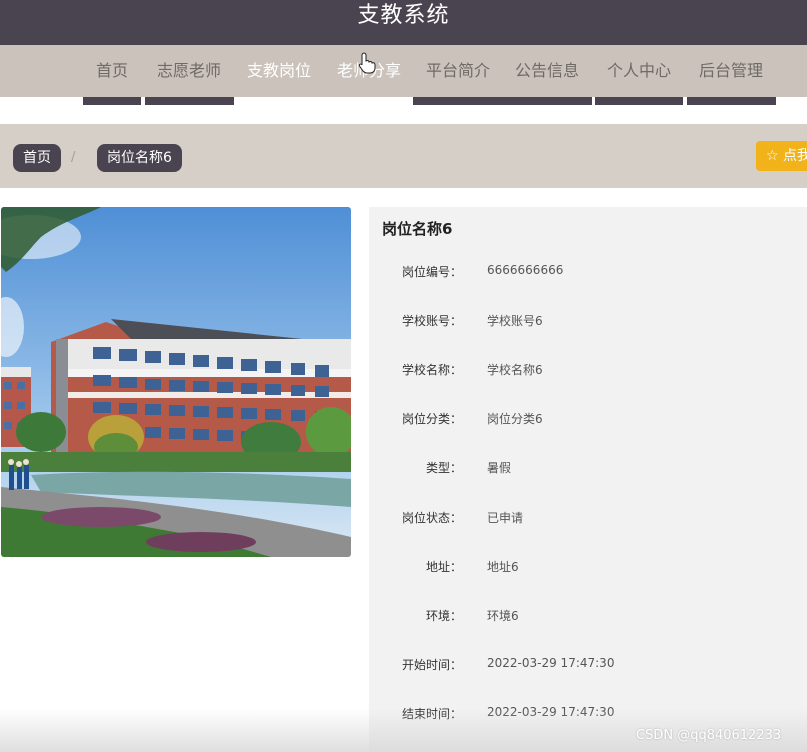 This screenshot has height=752, width=807. Describe the element at coordinates (112, 71) in the screenshot. I see `nav-home: 首页` at that location.